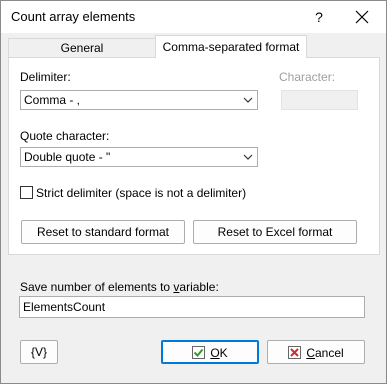  I want to click on delimiter-label: Delimiter:, so click(45, 77).